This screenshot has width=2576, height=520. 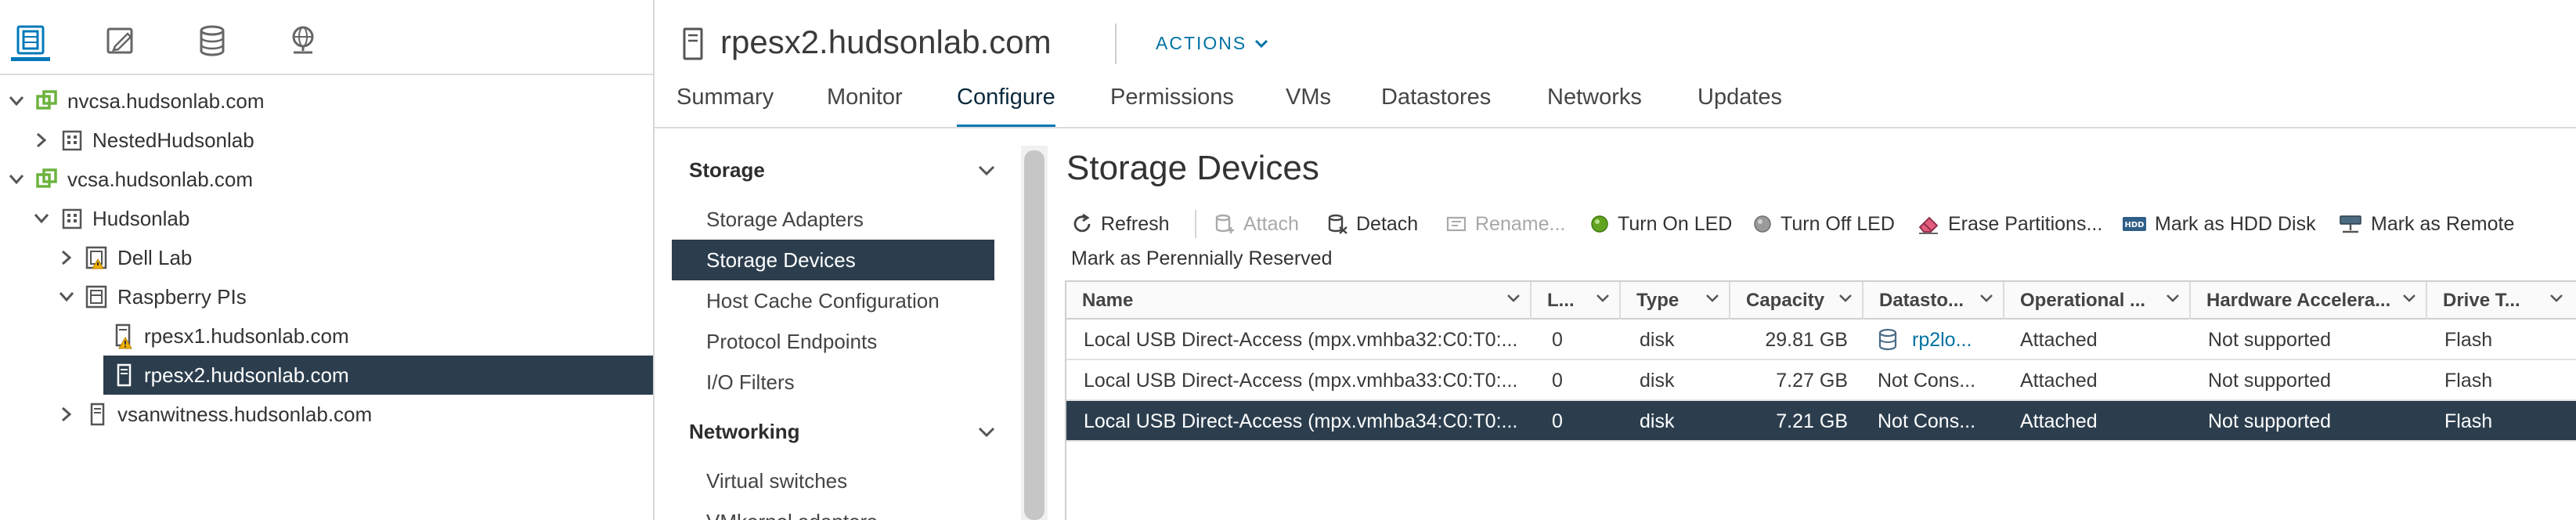 What do you see at coordinates (326, 296) in the screenshot?
I see `tree-node-raspberry-pis: Raspberry PIs` at bounding box center [326, 296].